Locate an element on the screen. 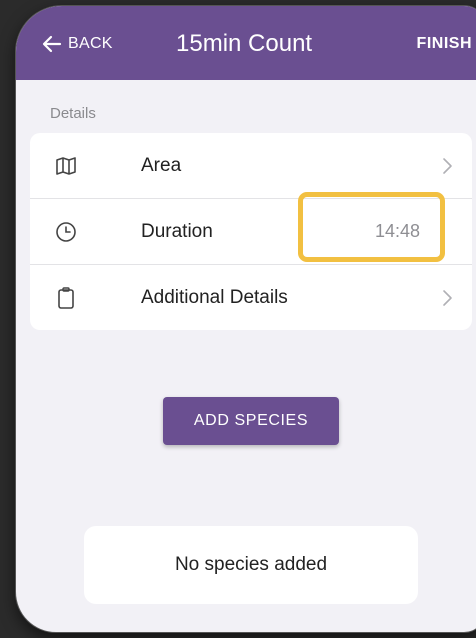  duration-label: Duration is located at coordinates (177, 231).